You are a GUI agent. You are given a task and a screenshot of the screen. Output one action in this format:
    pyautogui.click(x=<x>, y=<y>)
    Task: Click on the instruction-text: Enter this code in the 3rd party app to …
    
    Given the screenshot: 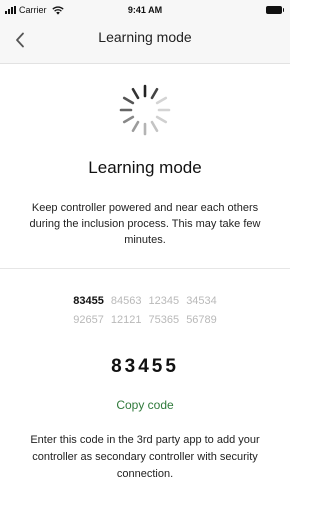 What is the action you would take?
    pyautogui.click(x=145, y=457)
    